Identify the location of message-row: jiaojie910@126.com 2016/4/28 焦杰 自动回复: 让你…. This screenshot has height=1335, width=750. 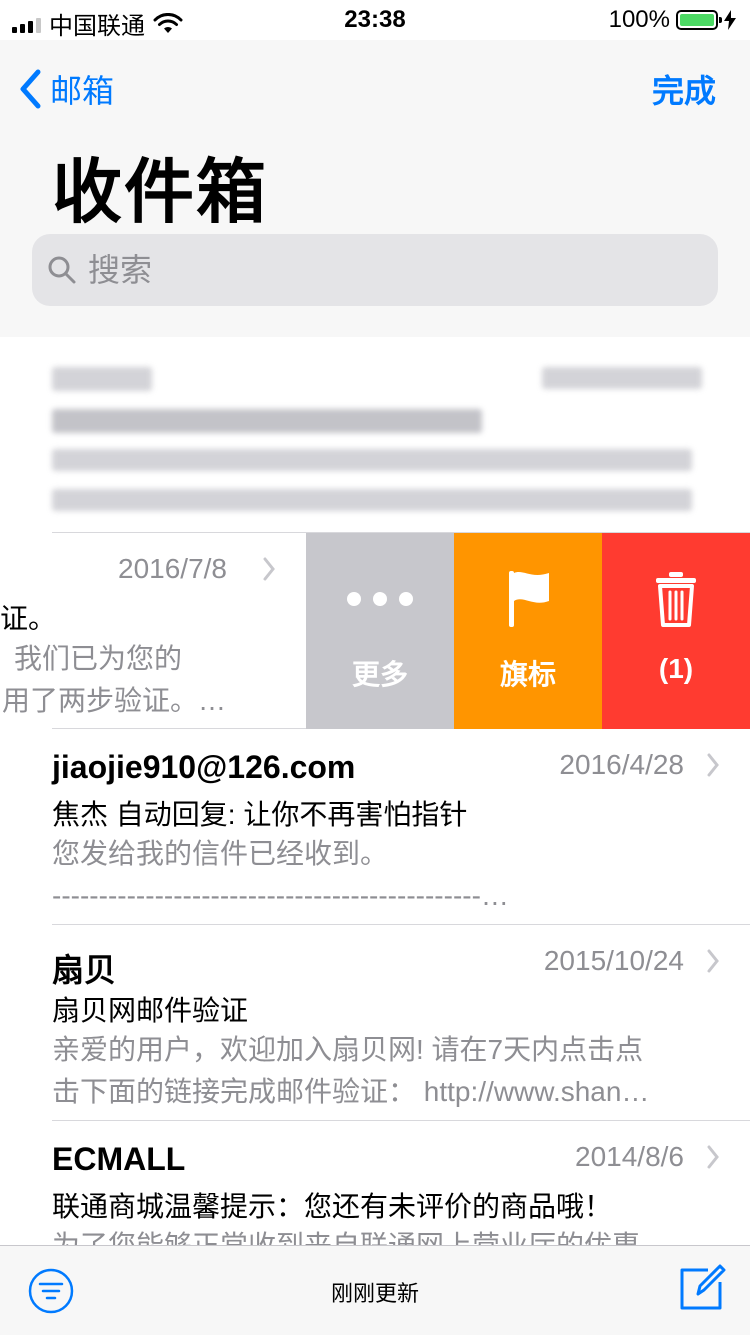
(375, 827).